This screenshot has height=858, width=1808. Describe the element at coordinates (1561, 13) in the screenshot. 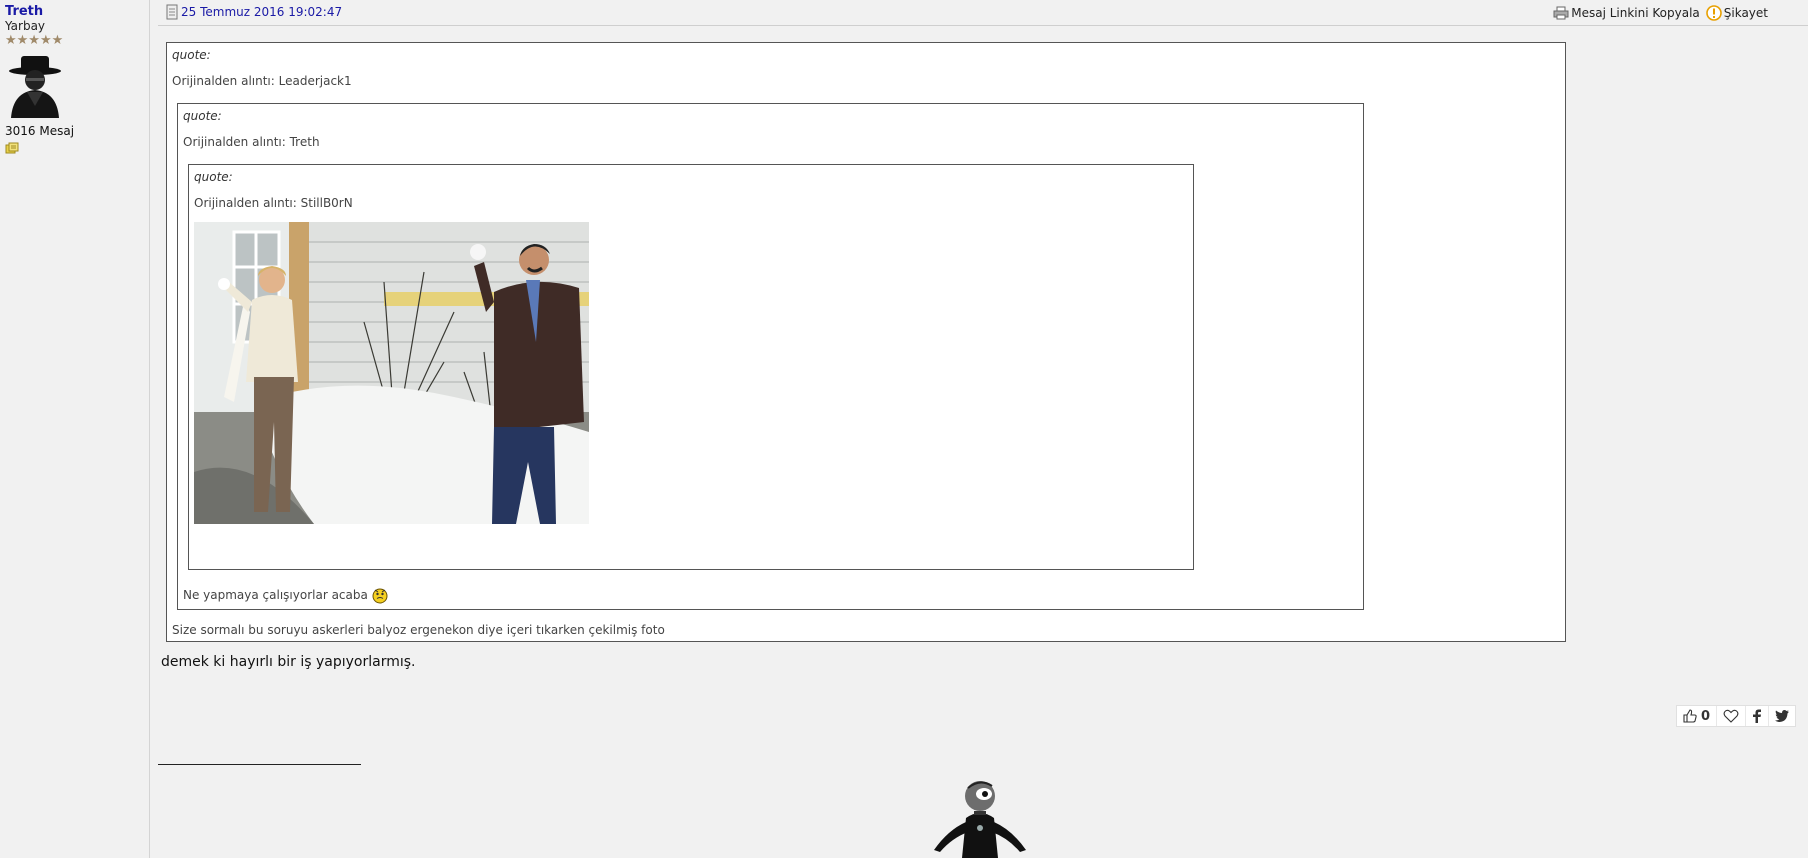

I see `printer-icon` at that location.